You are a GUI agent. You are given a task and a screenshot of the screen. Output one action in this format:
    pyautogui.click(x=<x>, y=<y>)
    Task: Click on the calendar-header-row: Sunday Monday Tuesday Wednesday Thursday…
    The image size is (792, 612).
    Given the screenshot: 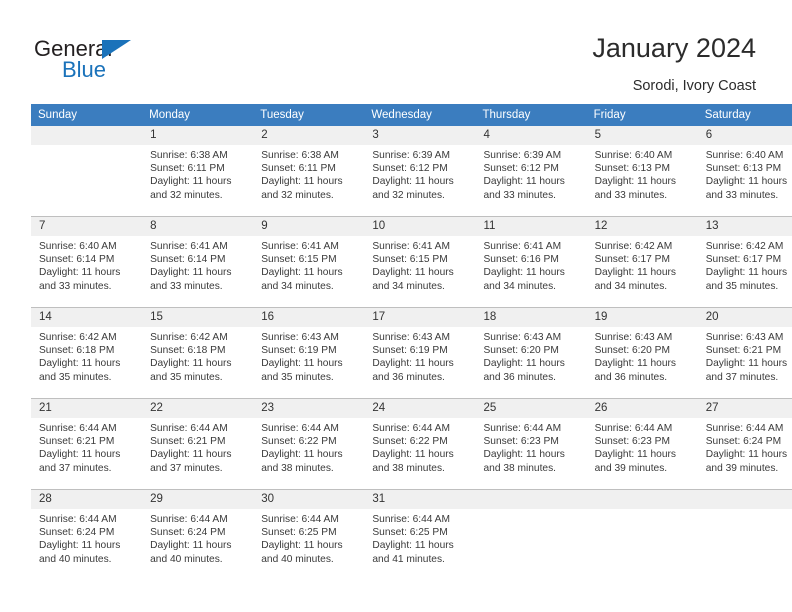 What is the action you would take?
    pyautogui.click(x=411, y=115)
    